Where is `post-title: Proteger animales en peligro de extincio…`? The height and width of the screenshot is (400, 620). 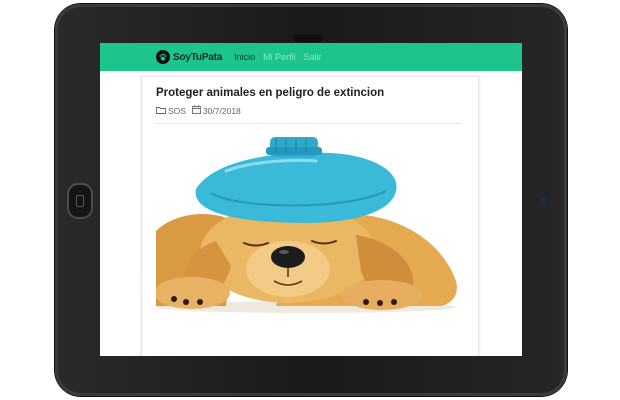 post-title: Proteger animales en peligro de extincio… is located at coordinates (270, 93).